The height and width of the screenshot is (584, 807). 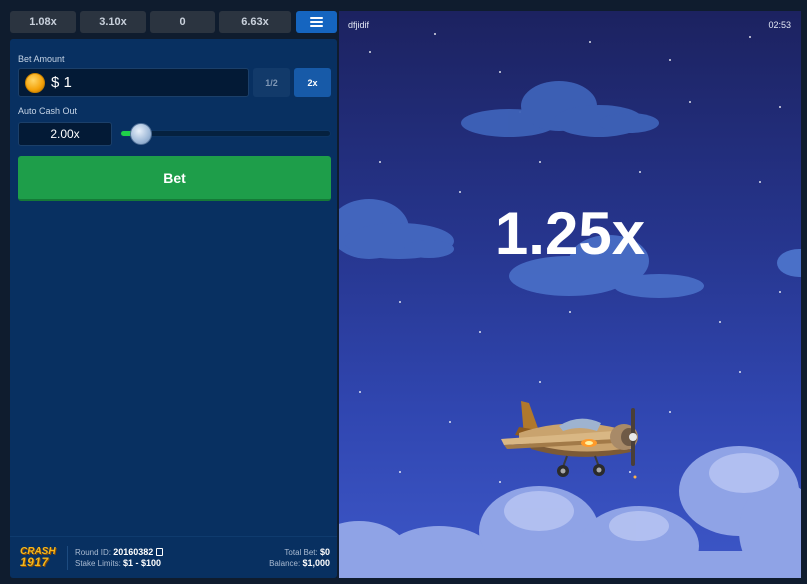 I want to click on bet-button: Bet, so click(x=174, y=178).